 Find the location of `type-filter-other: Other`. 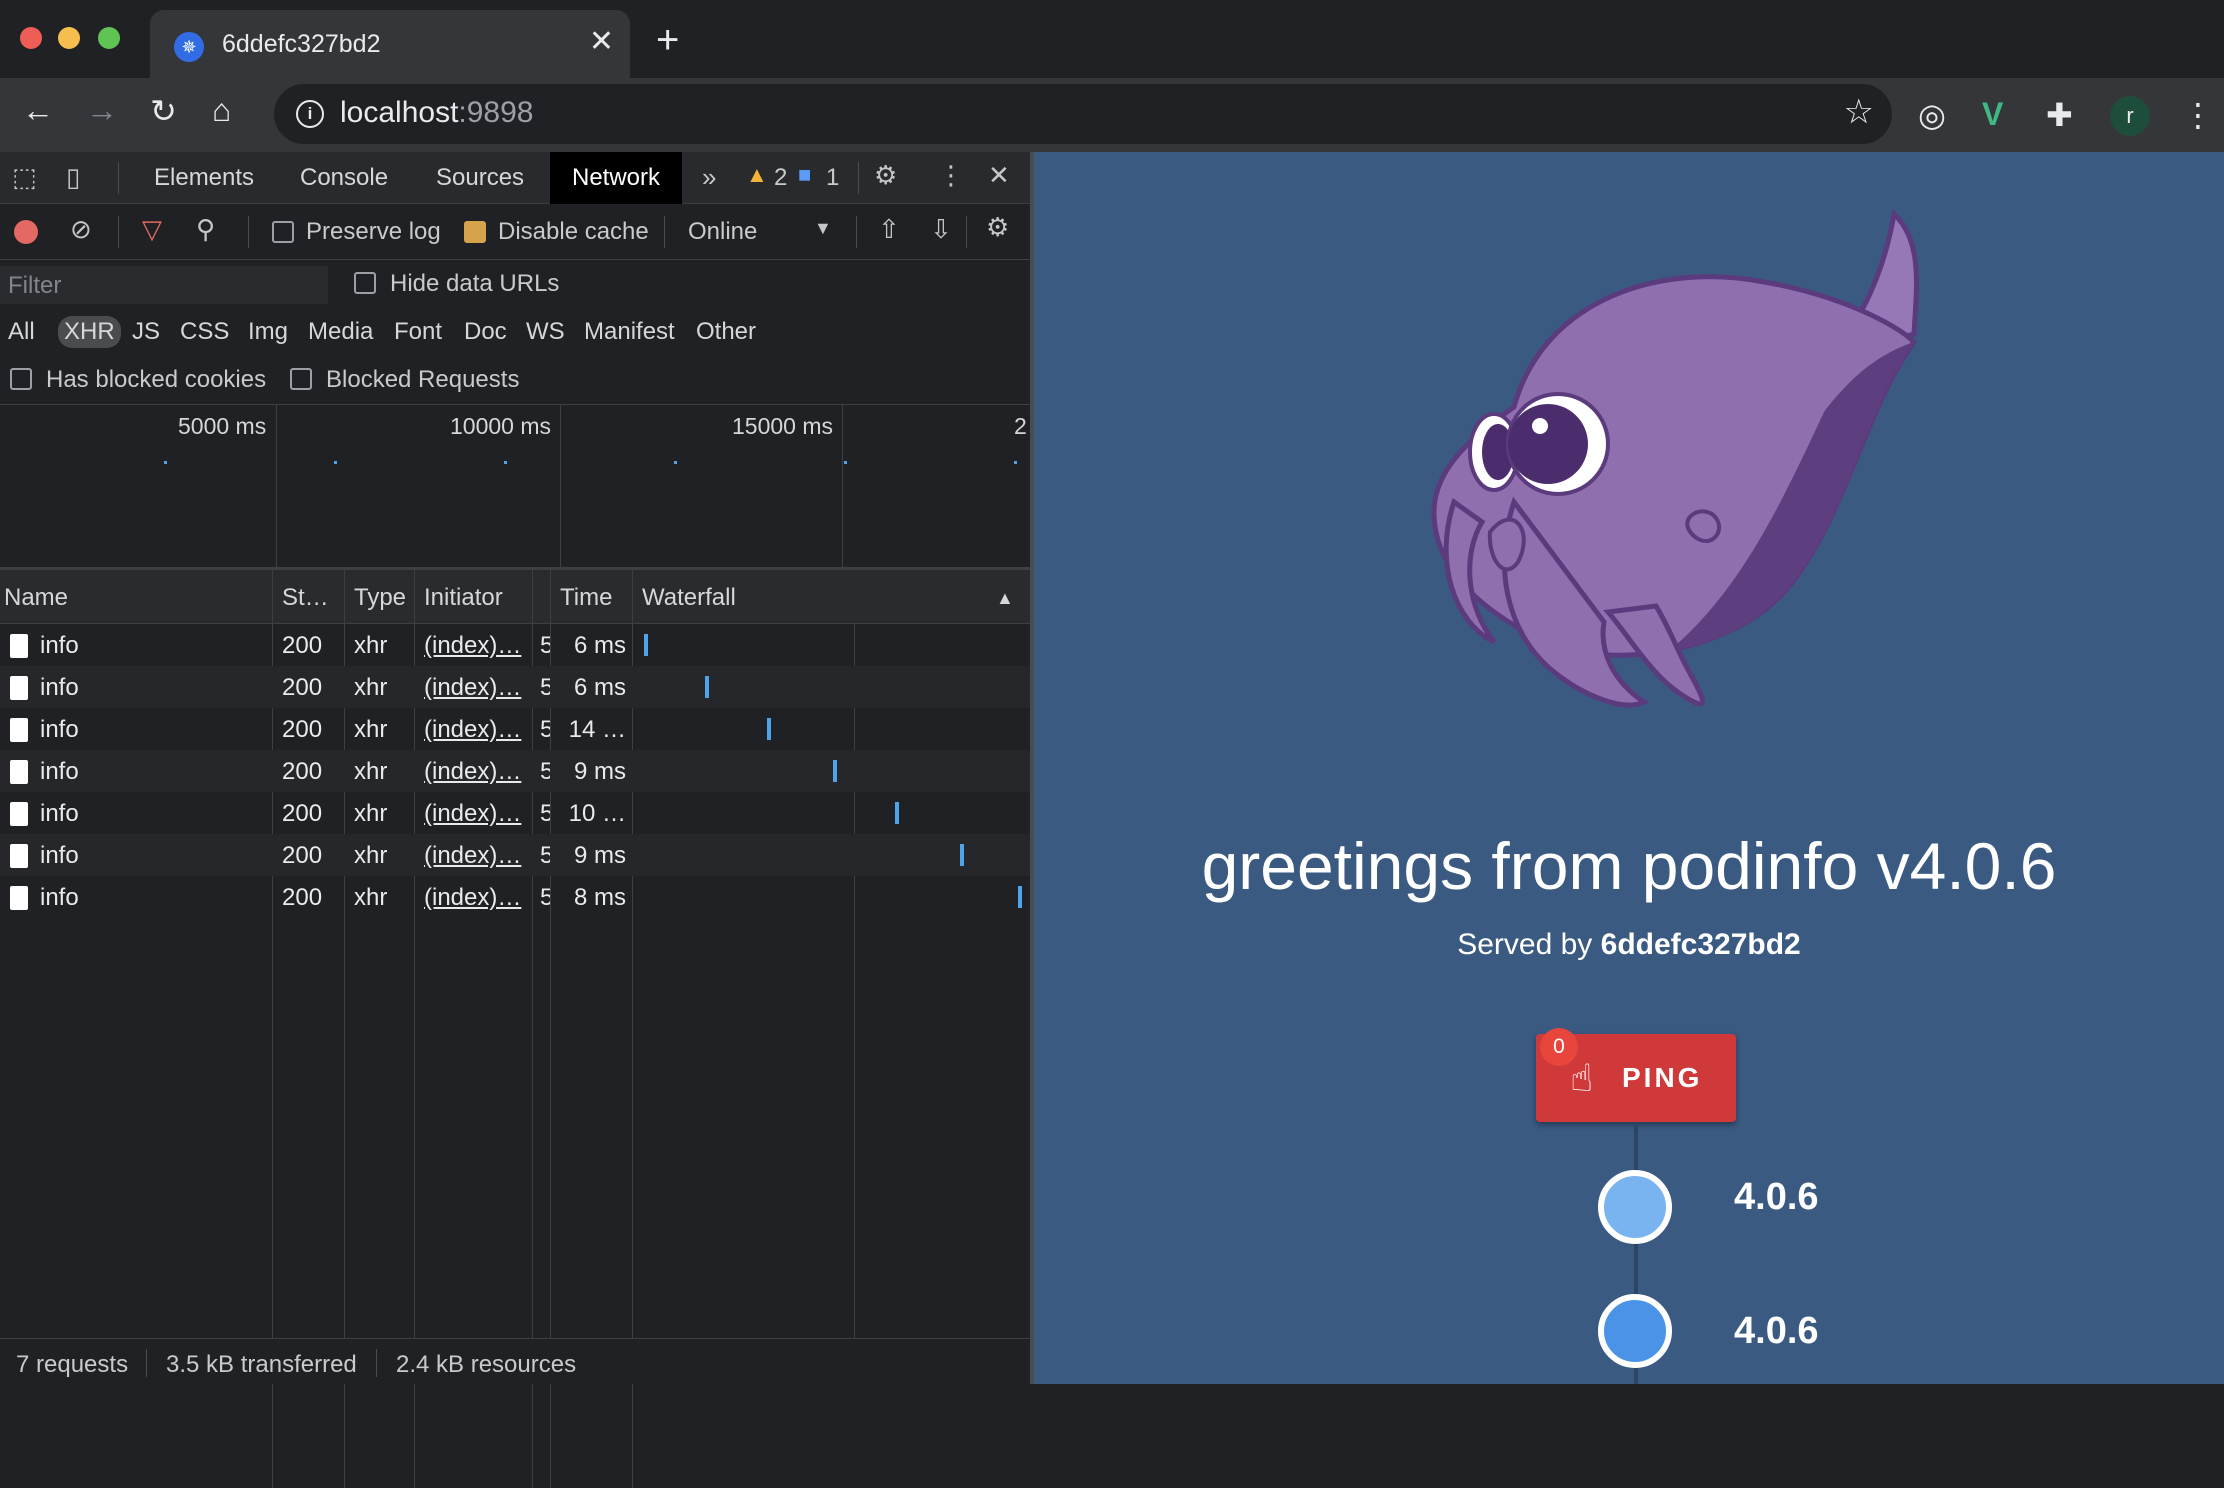

type-filter-other: Other is located at coordinates (726, 332).